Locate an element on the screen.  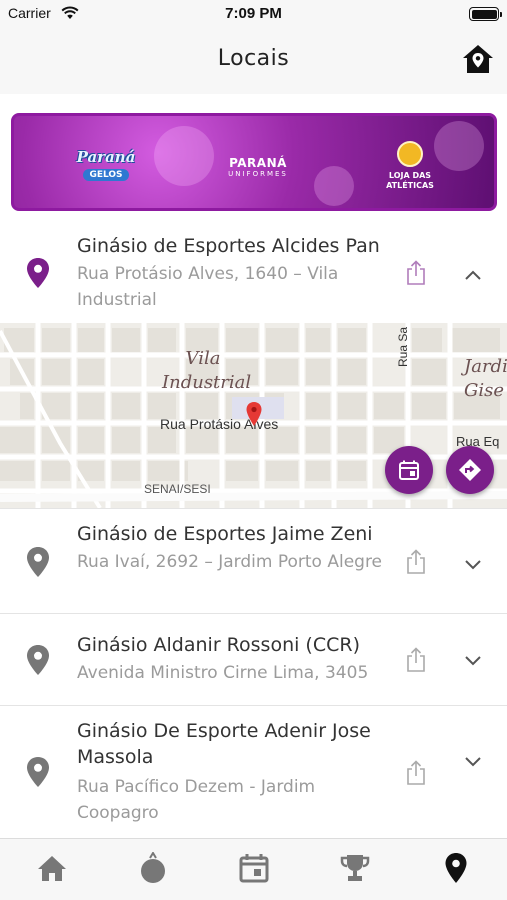
directions-button is located at coordinates (470, 470).